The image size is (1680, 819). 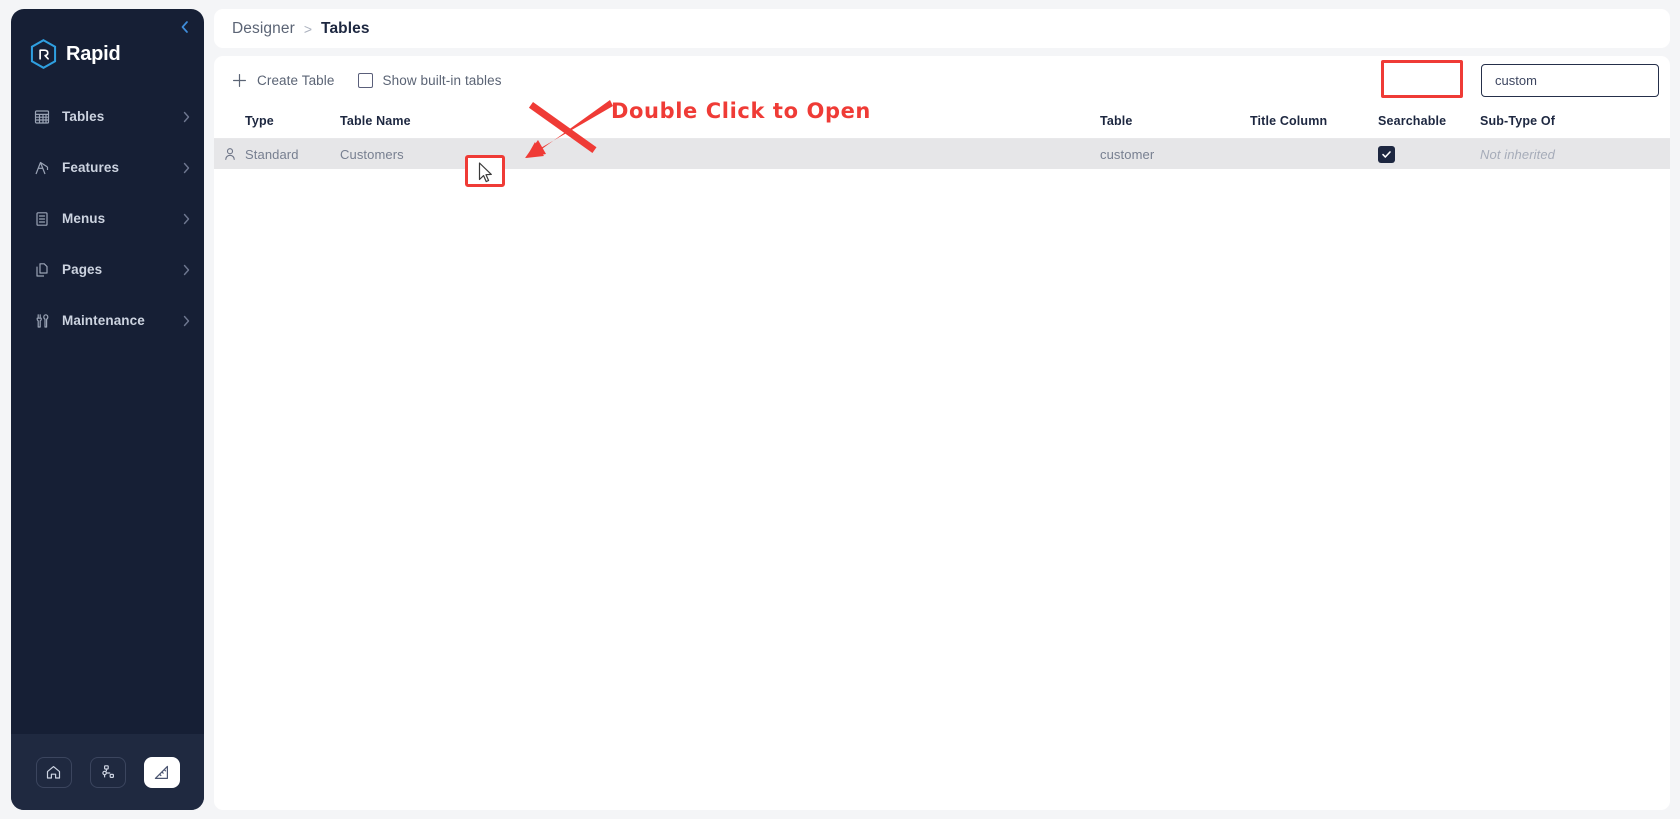 What do you see at coordinates (272, 154) in the screenshot?
I see `cell-type: Standard` at bounding box center [272, 154].